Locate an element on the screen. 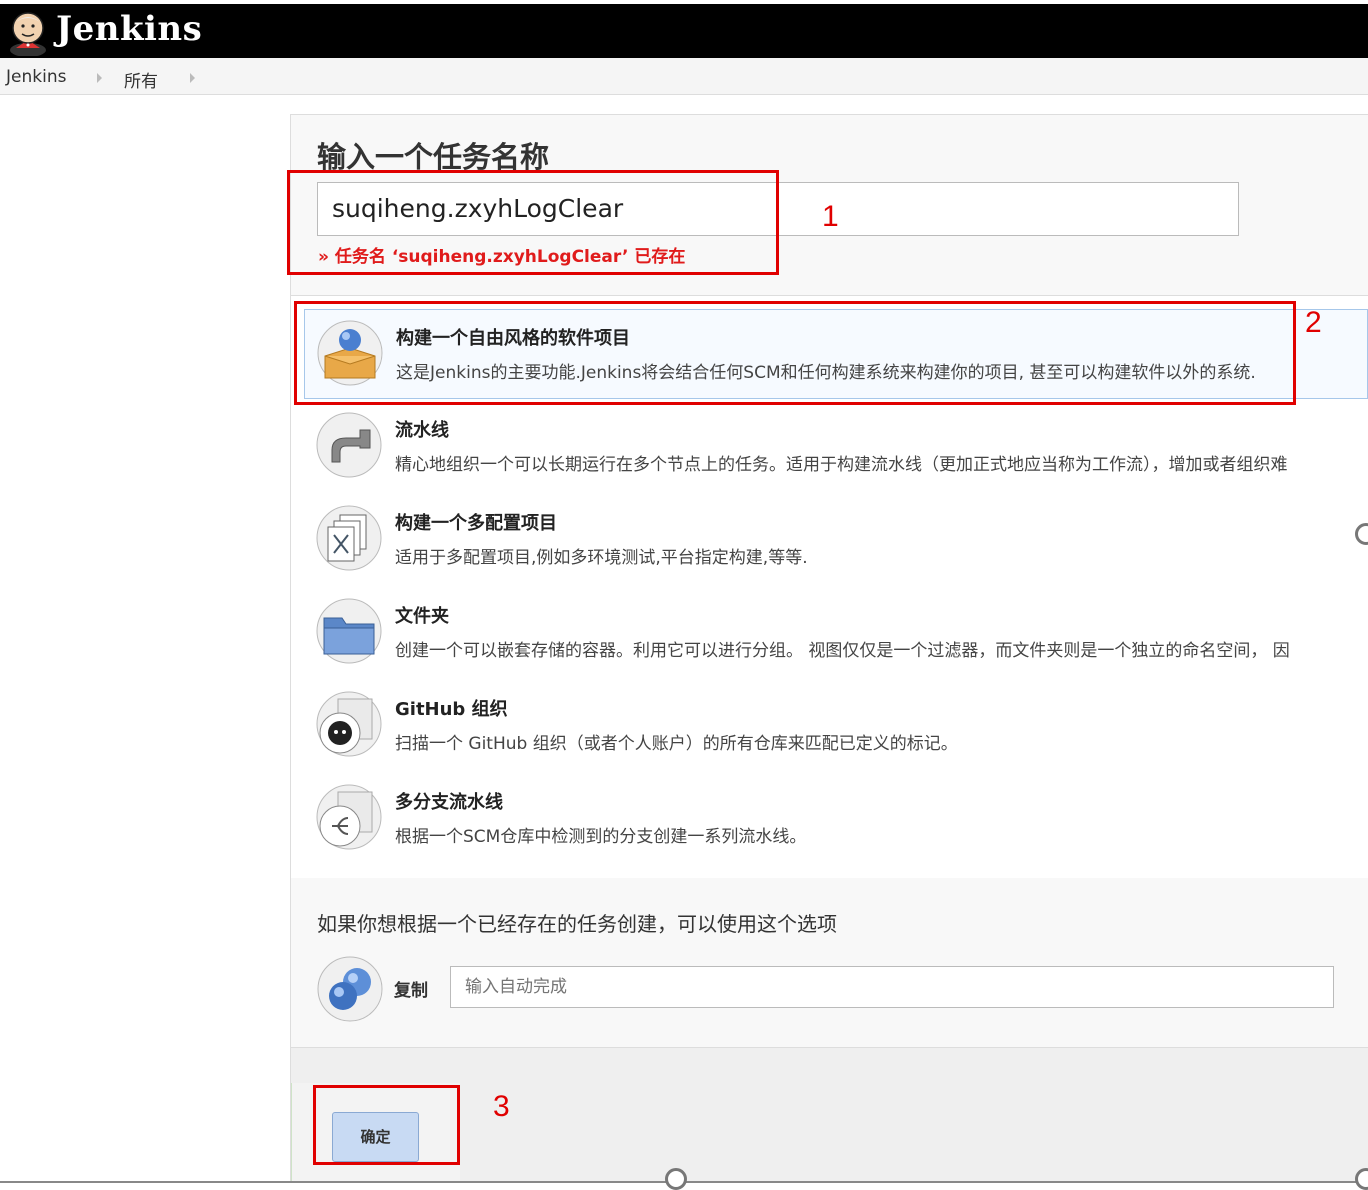  pipeline-icon is located at coordinates (349, 445).